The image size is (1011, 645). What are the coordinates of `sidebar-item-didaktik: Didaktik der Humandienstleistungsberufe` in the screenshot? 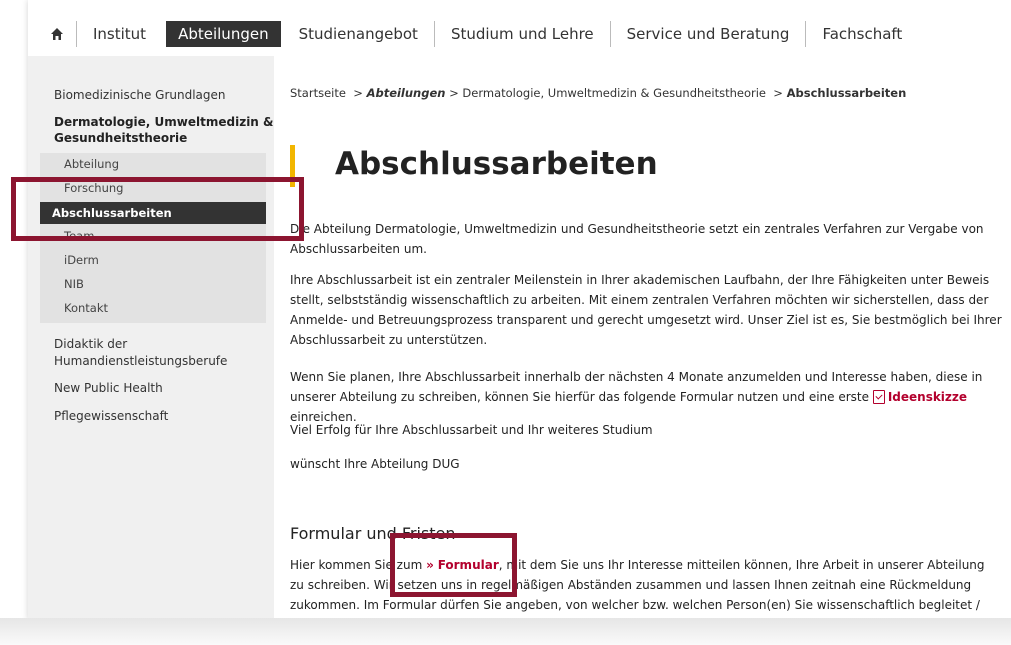 It's located at (140, 353).